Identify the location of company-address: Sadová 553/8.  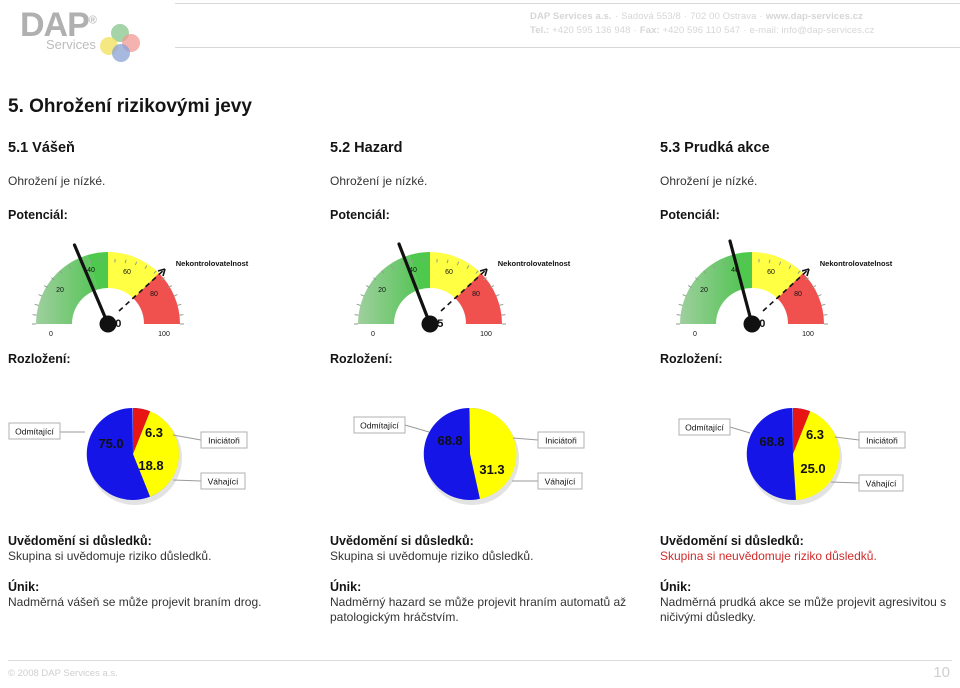
(651, 16).